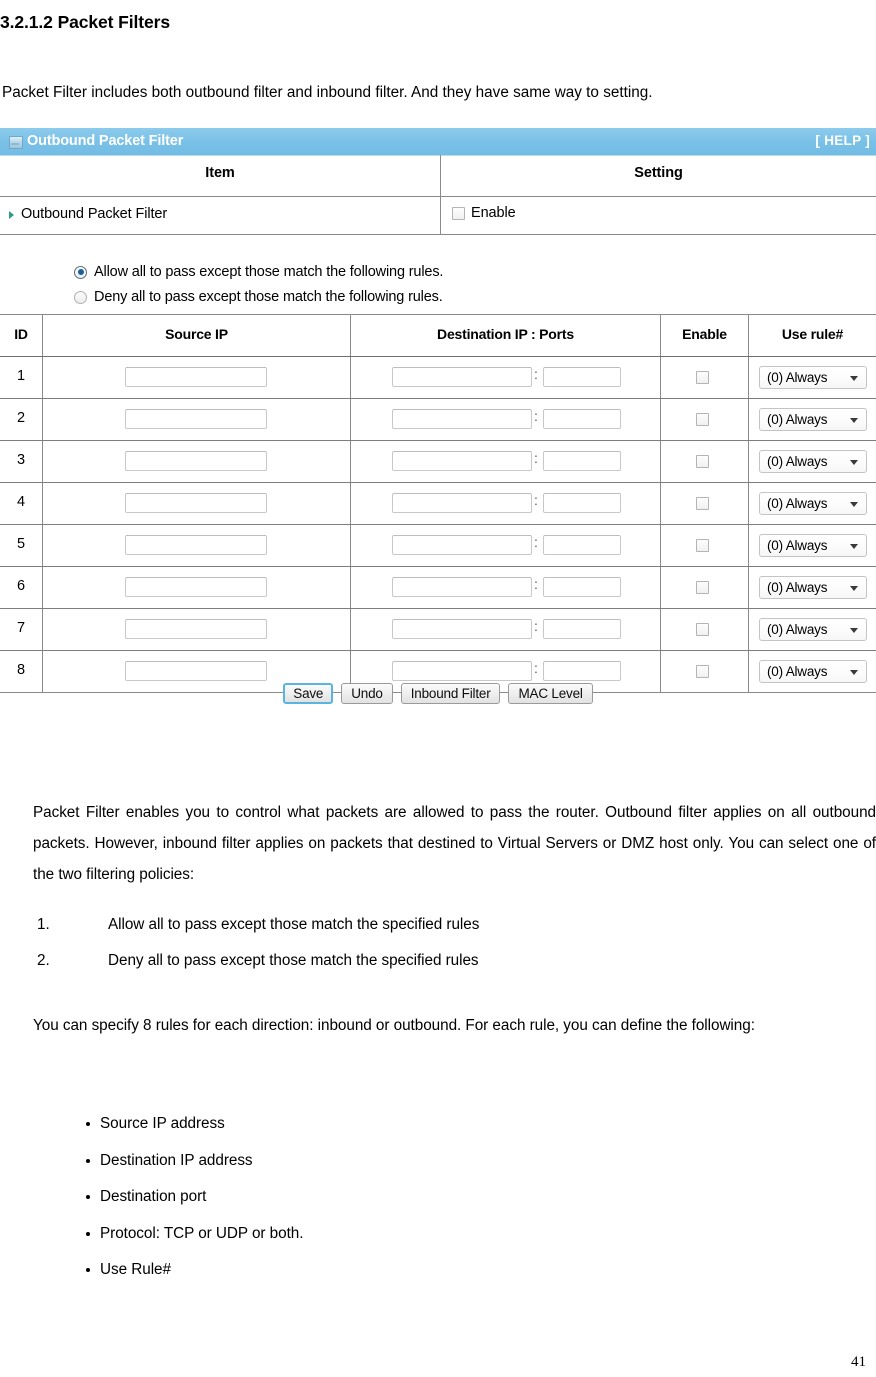 This screenshot has height=1377, width=876. I want to click on column-header-use-rule: Use rule#, so click(812, 334).